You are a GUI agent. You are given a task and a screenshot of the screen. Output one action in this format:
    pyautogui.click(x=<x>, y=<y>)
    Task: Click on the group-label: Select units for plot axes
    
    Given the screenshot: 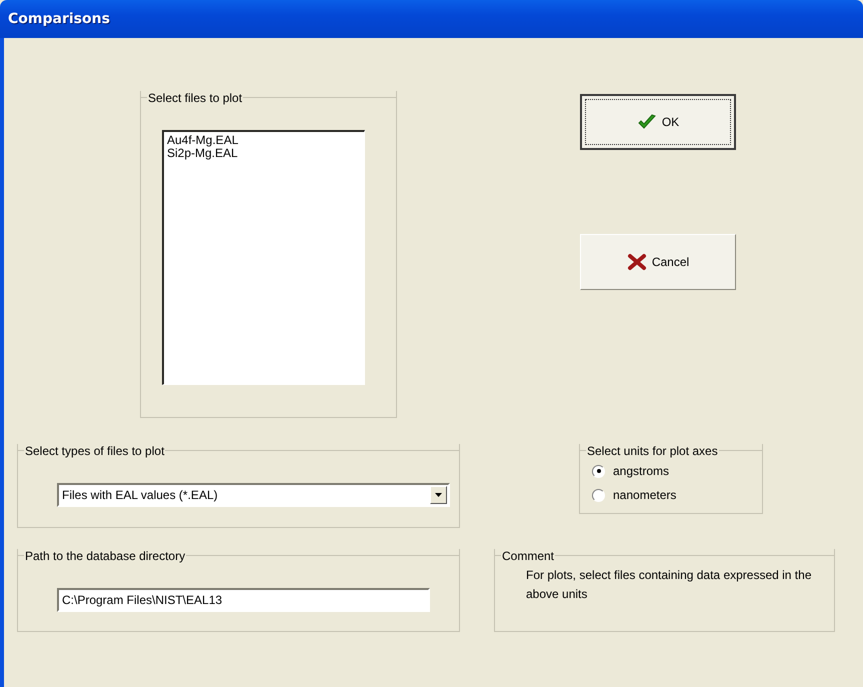 What is the action you would take?
    pyautogui.click(x=652, y=451)
    